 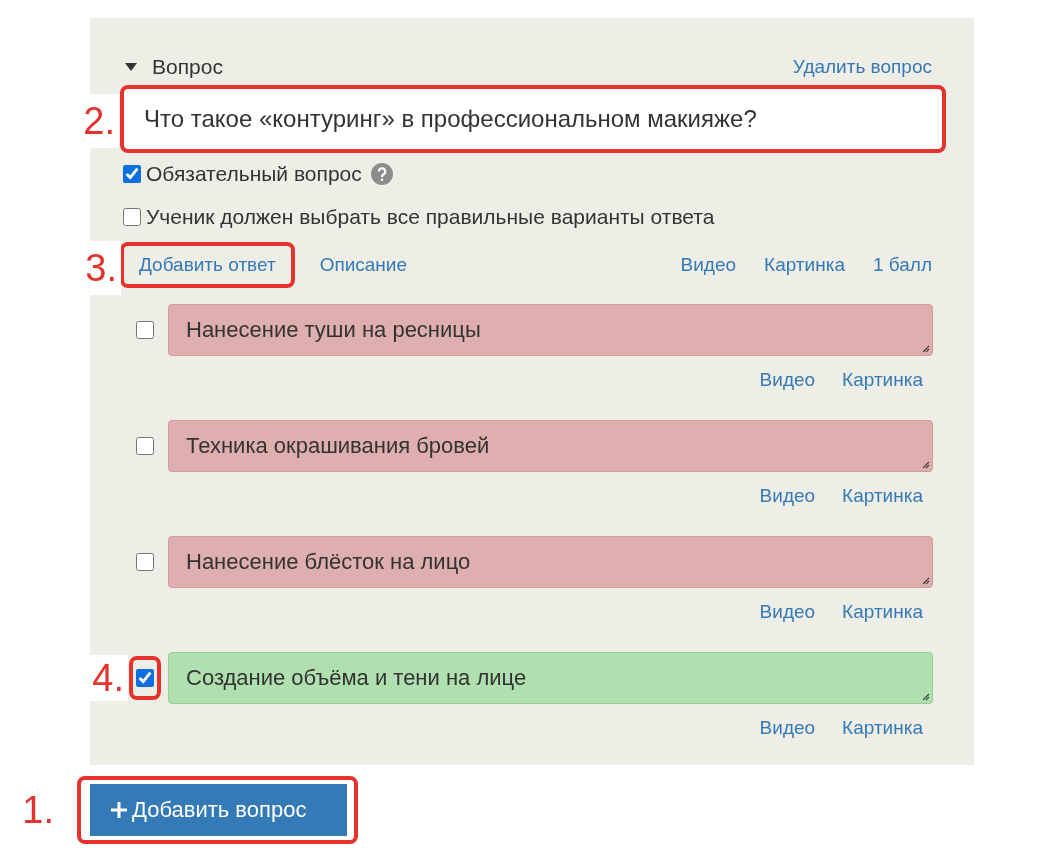 I want to click on points-link: 1 балл, so click(x=902, y=265).